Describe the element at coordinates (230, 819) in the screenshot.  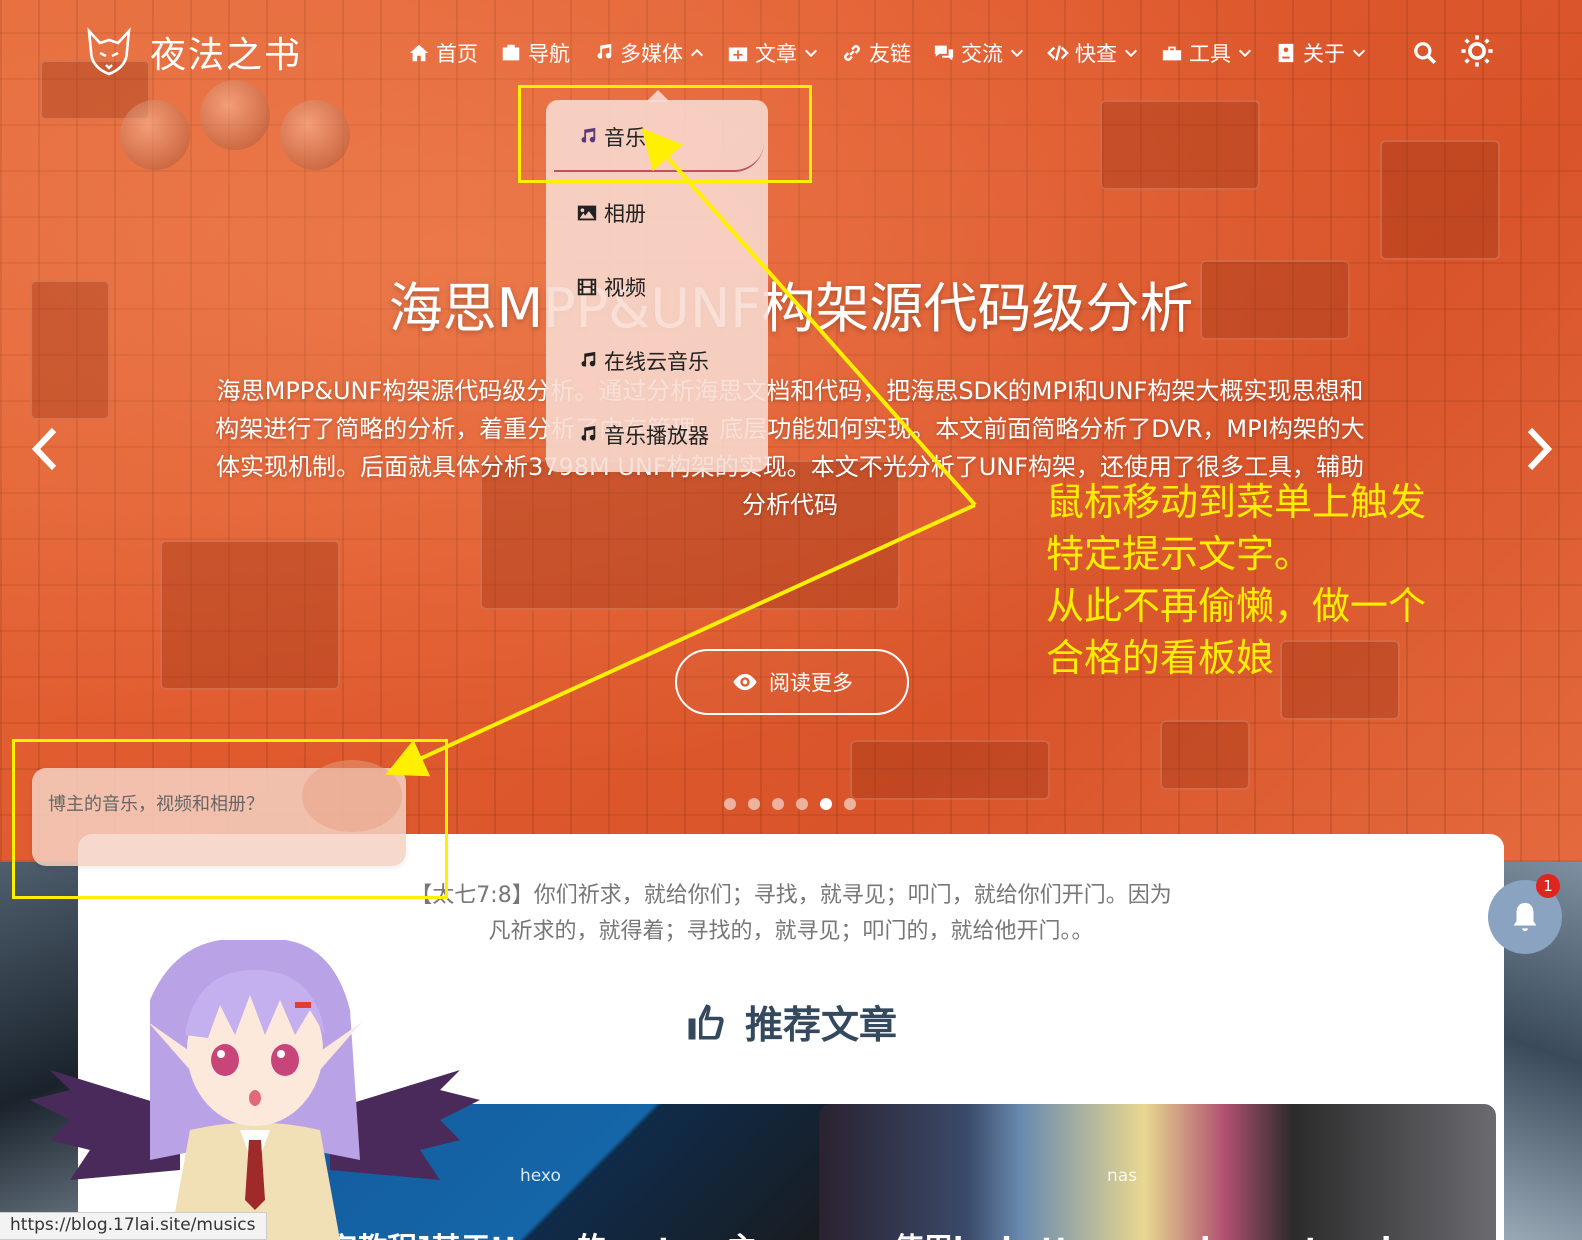
I see `annotation-highlight-tip` at that location.